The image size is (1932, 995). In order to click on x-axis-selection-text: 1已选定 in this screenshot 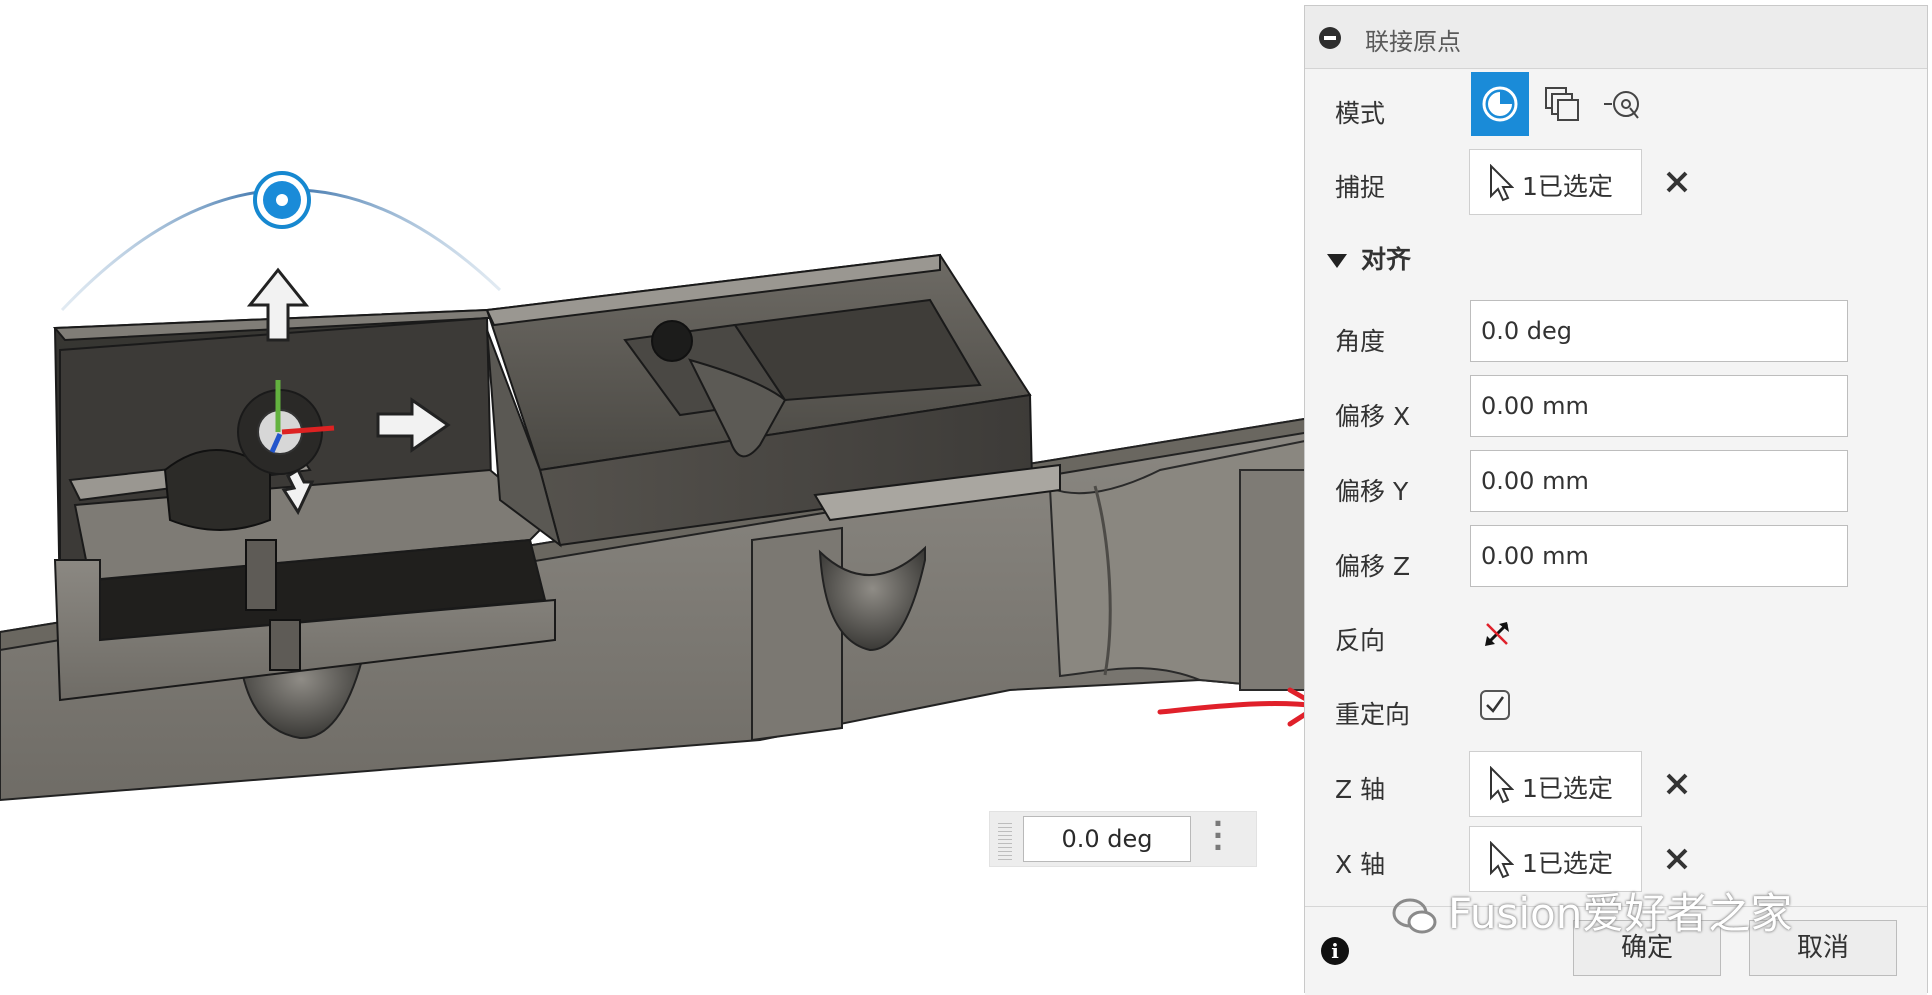, I will do `click(1567, 863)`.